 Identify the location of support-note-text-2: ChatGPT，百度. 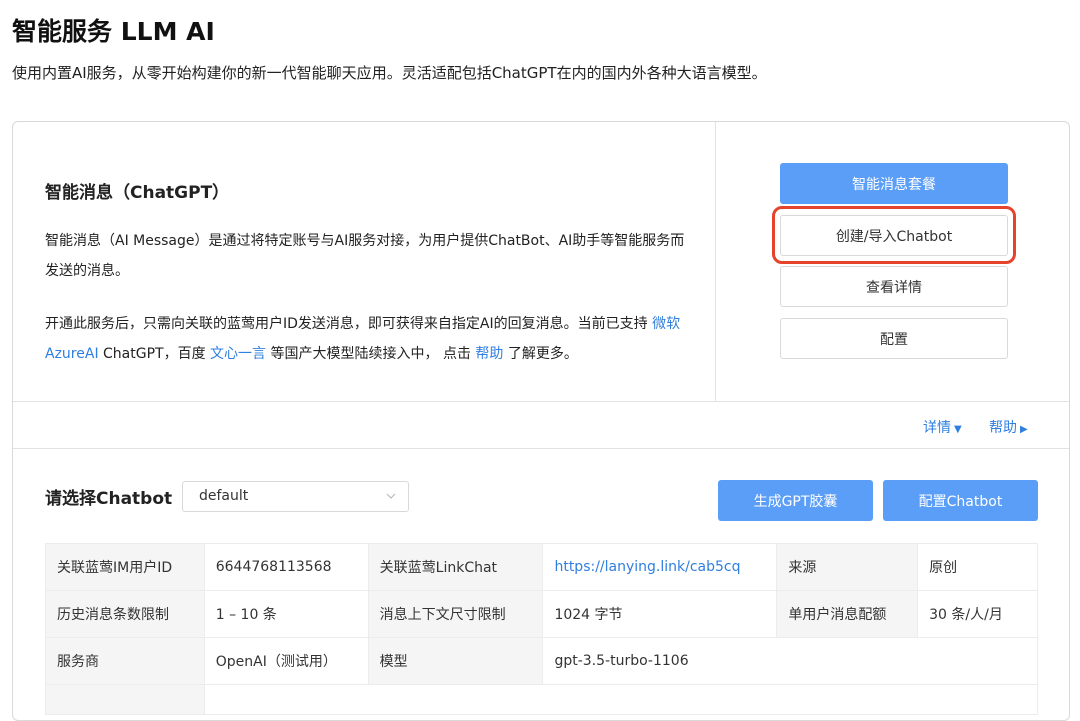
(154, 354).